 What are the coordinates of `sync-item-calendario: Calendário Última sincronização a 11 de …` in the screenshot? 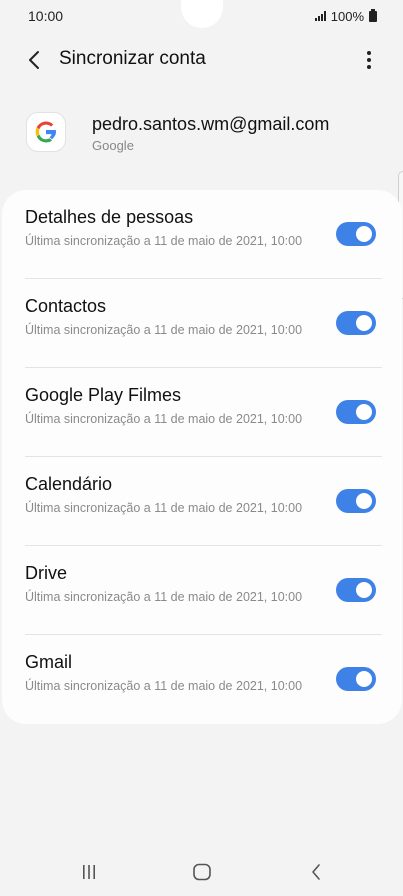 It's located at (202, 501).